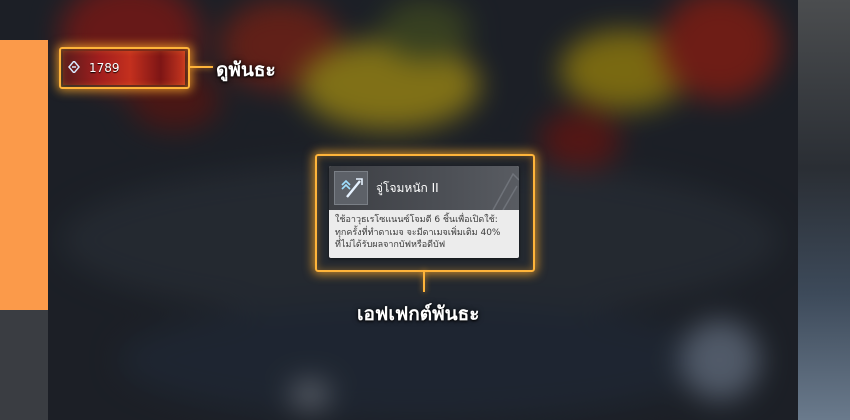 Image resolution: width=850 pixels, height=420 pixels. I want to click on leader-line-relic-effect, so click(424, 281).